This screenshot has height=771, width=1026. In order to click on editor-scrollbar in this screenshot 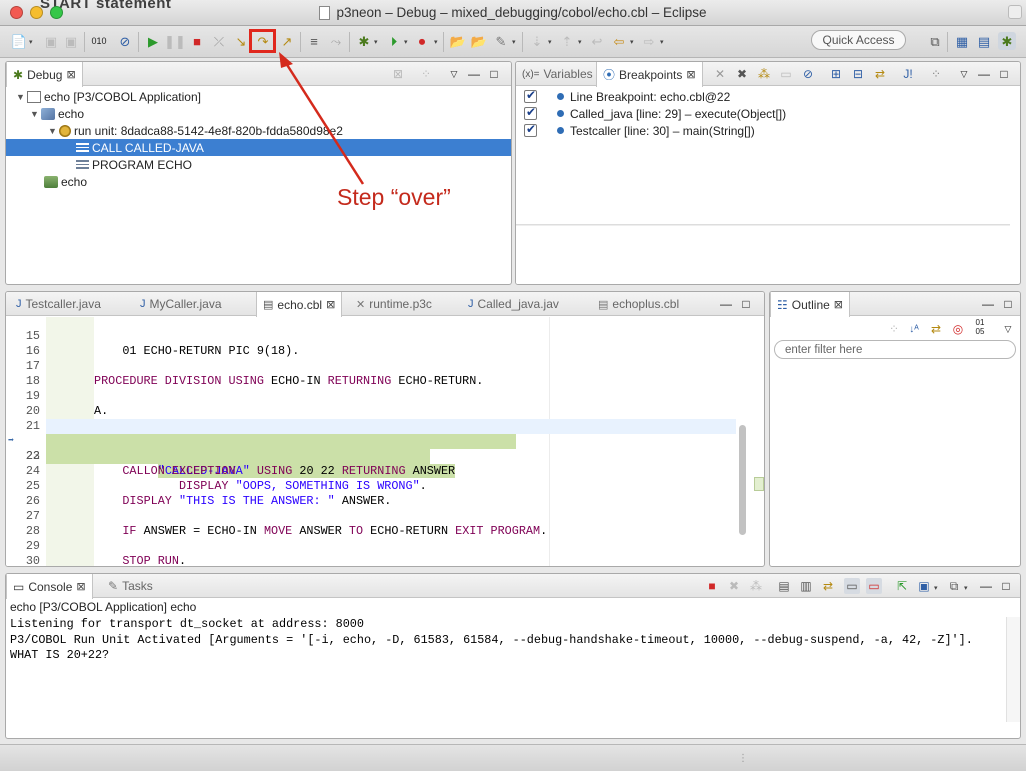, I will do `click(742, 480)`.